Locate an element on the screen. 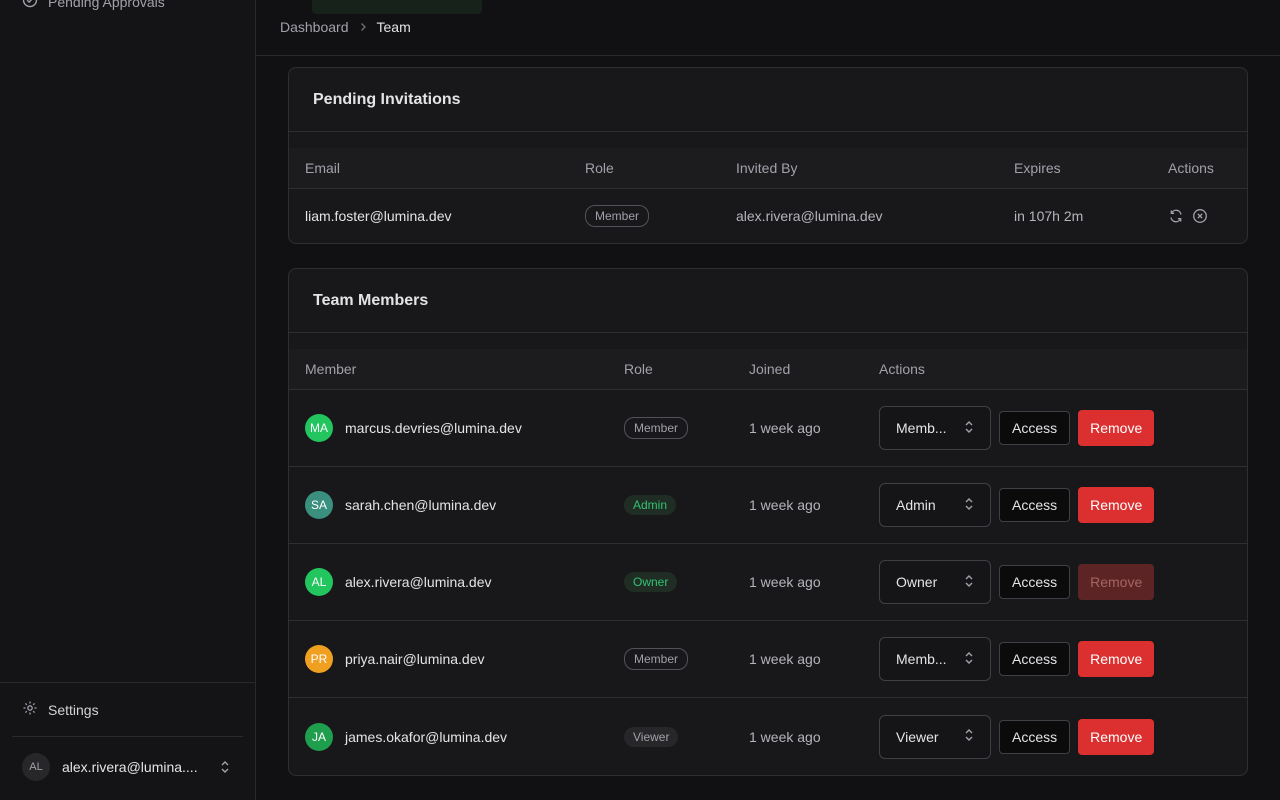  table-header: Email Role Invited By Expires Actions is located at coordinates (768, 168).